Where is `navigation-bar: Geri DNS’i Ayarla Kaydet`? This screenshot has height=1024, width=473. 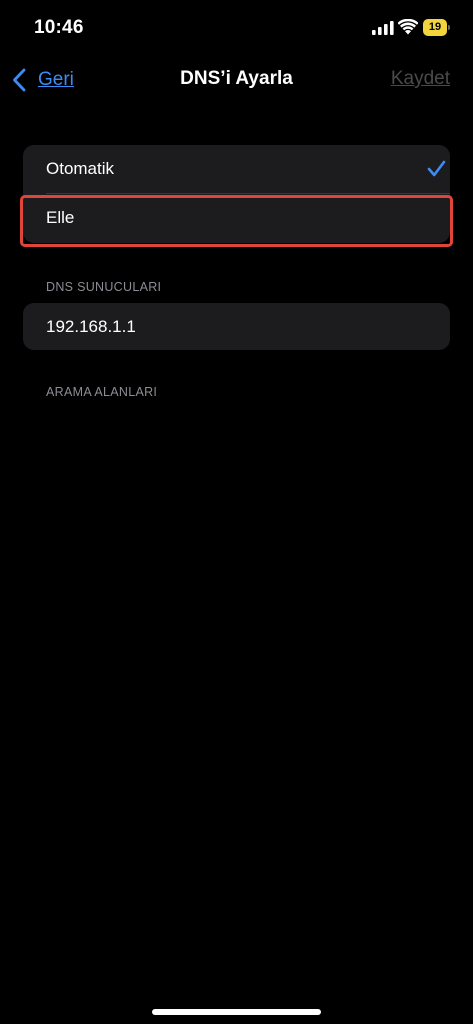
navigation-bar: Geri DNS’i Ayarla Kaydet is located at coordinates (236, 80).